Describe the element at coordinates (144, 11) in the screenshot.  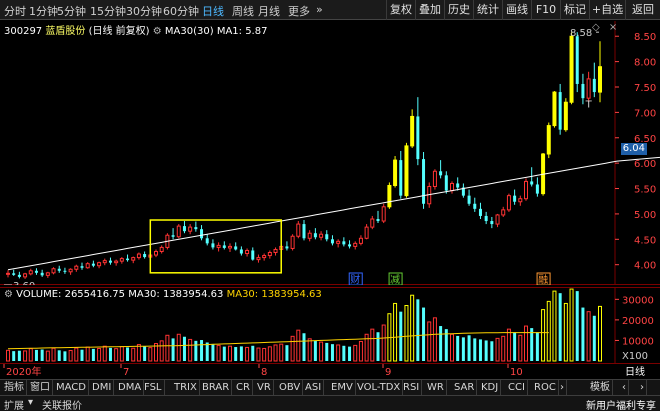
I see `timeframe-tab-4: 30分钟` at that location.